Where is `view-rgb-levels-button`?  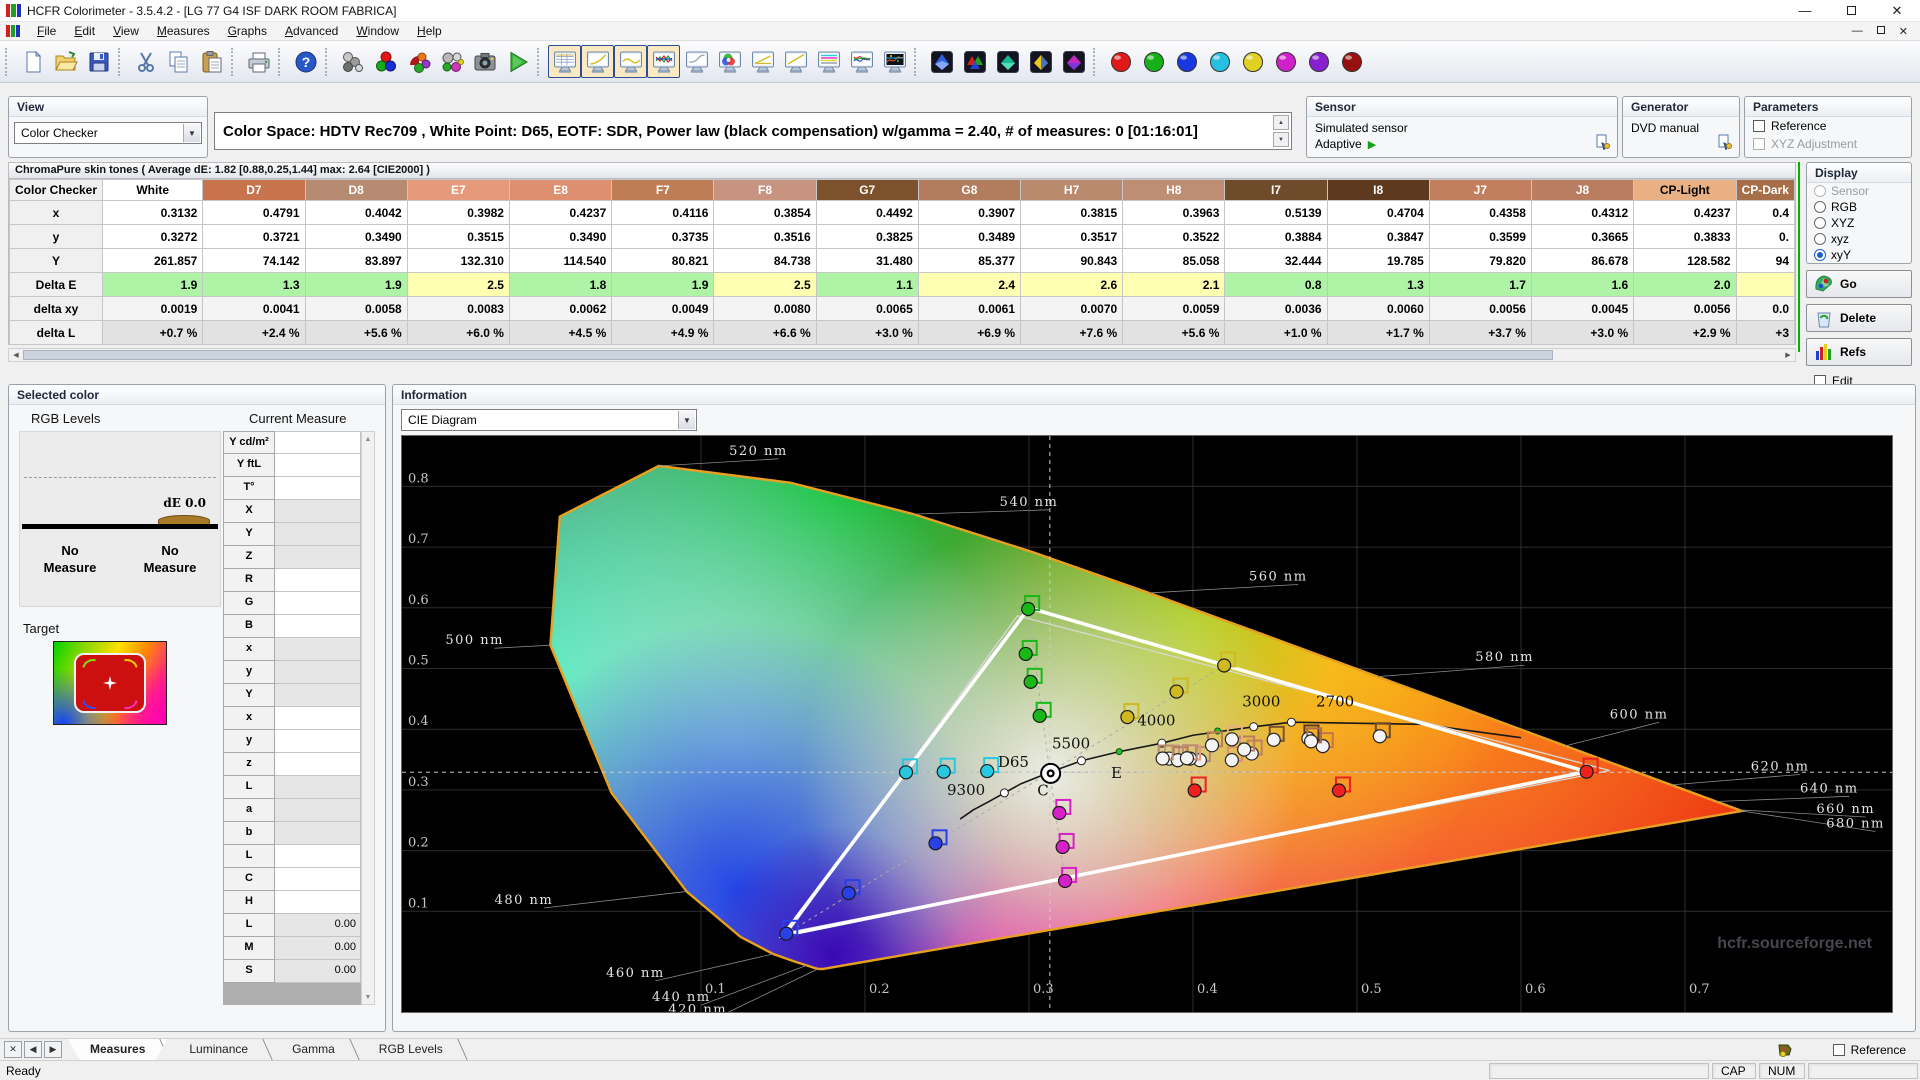 view-rgb-levels-button is located at coordinates (663, 61).